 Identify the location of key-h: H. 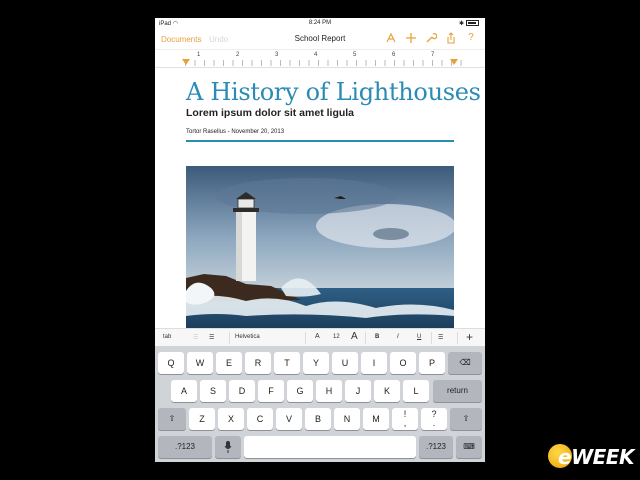
(329, 391).